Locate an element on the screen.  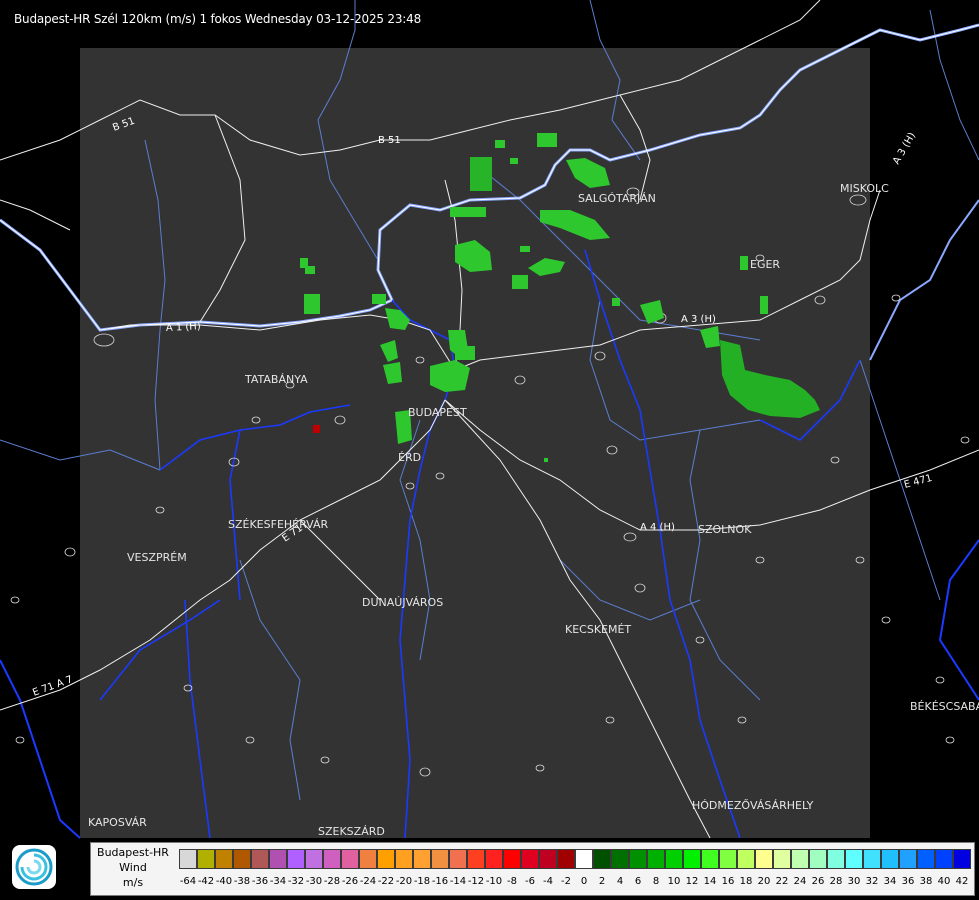
legend-tick: -64 is located at coordinates (188, 881).